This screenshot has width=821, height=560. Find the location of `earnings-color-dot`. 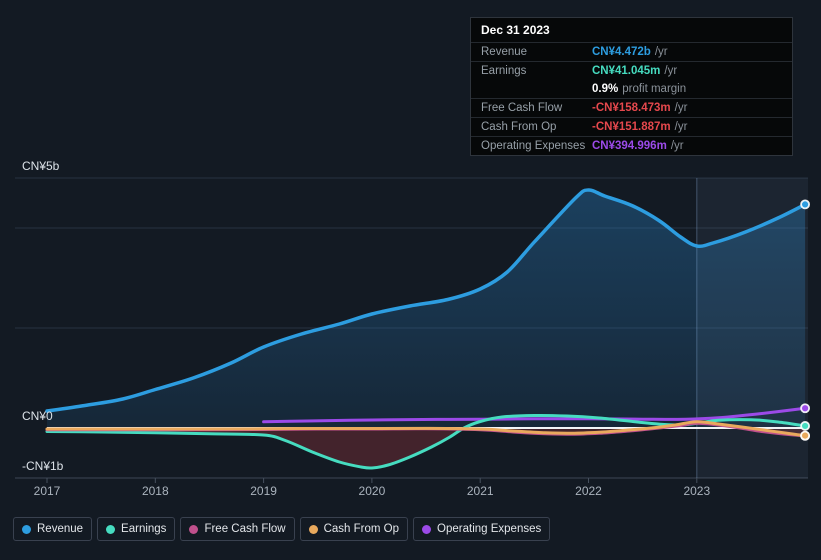

earnings-color-dot is located at coordinates (111, 529).